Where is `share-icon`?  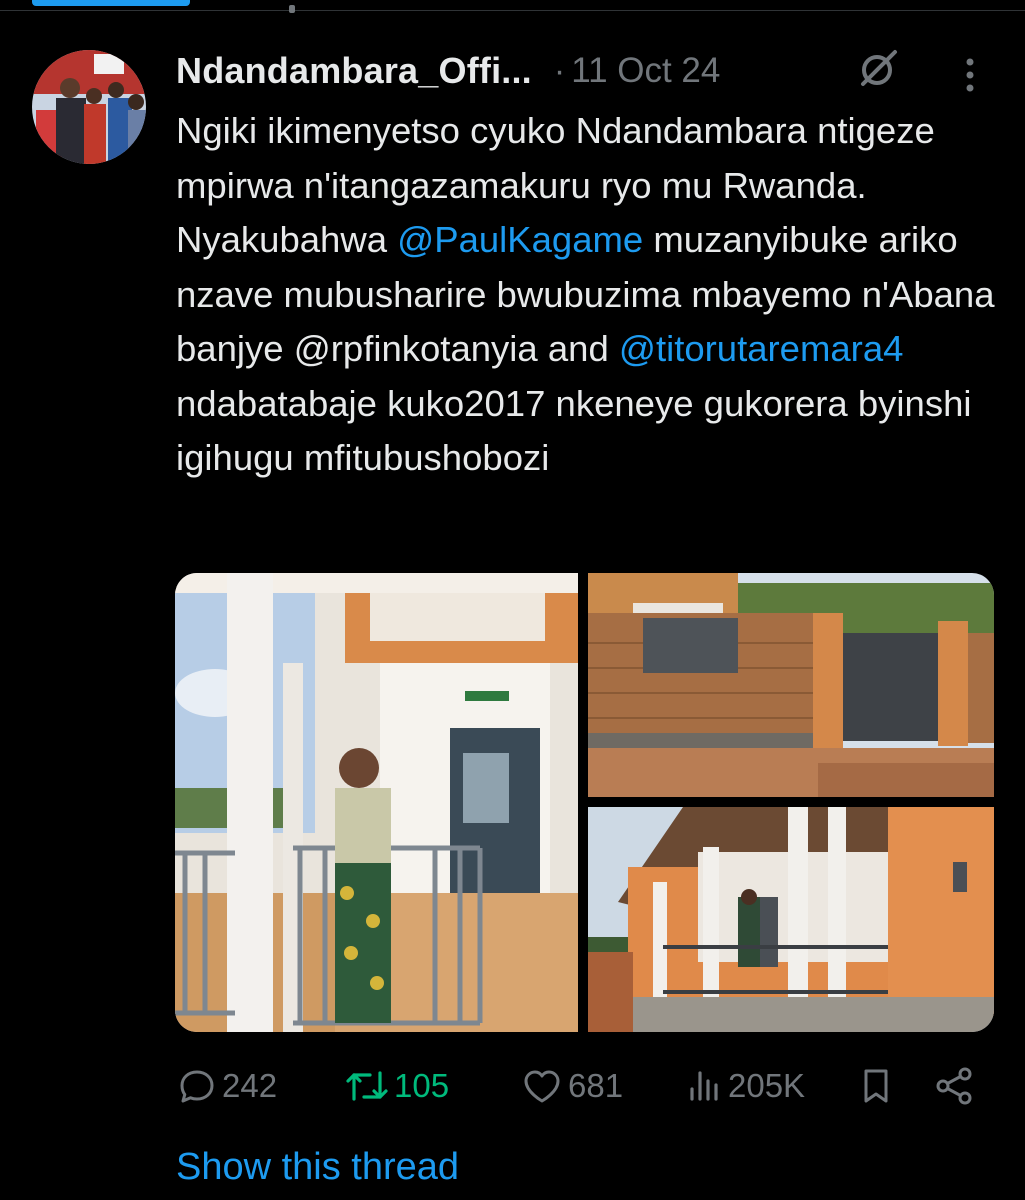
share-icon is located at coordinates (954, 1086).